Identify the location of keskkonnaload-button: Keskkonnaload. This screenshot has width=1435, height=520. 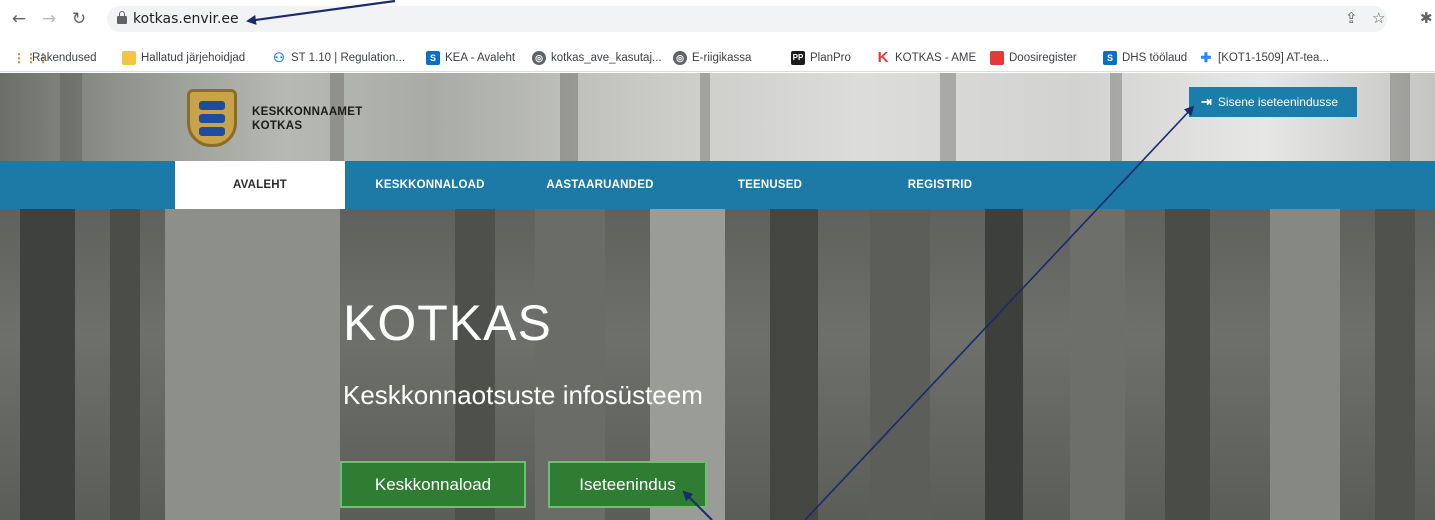
(433, 484).